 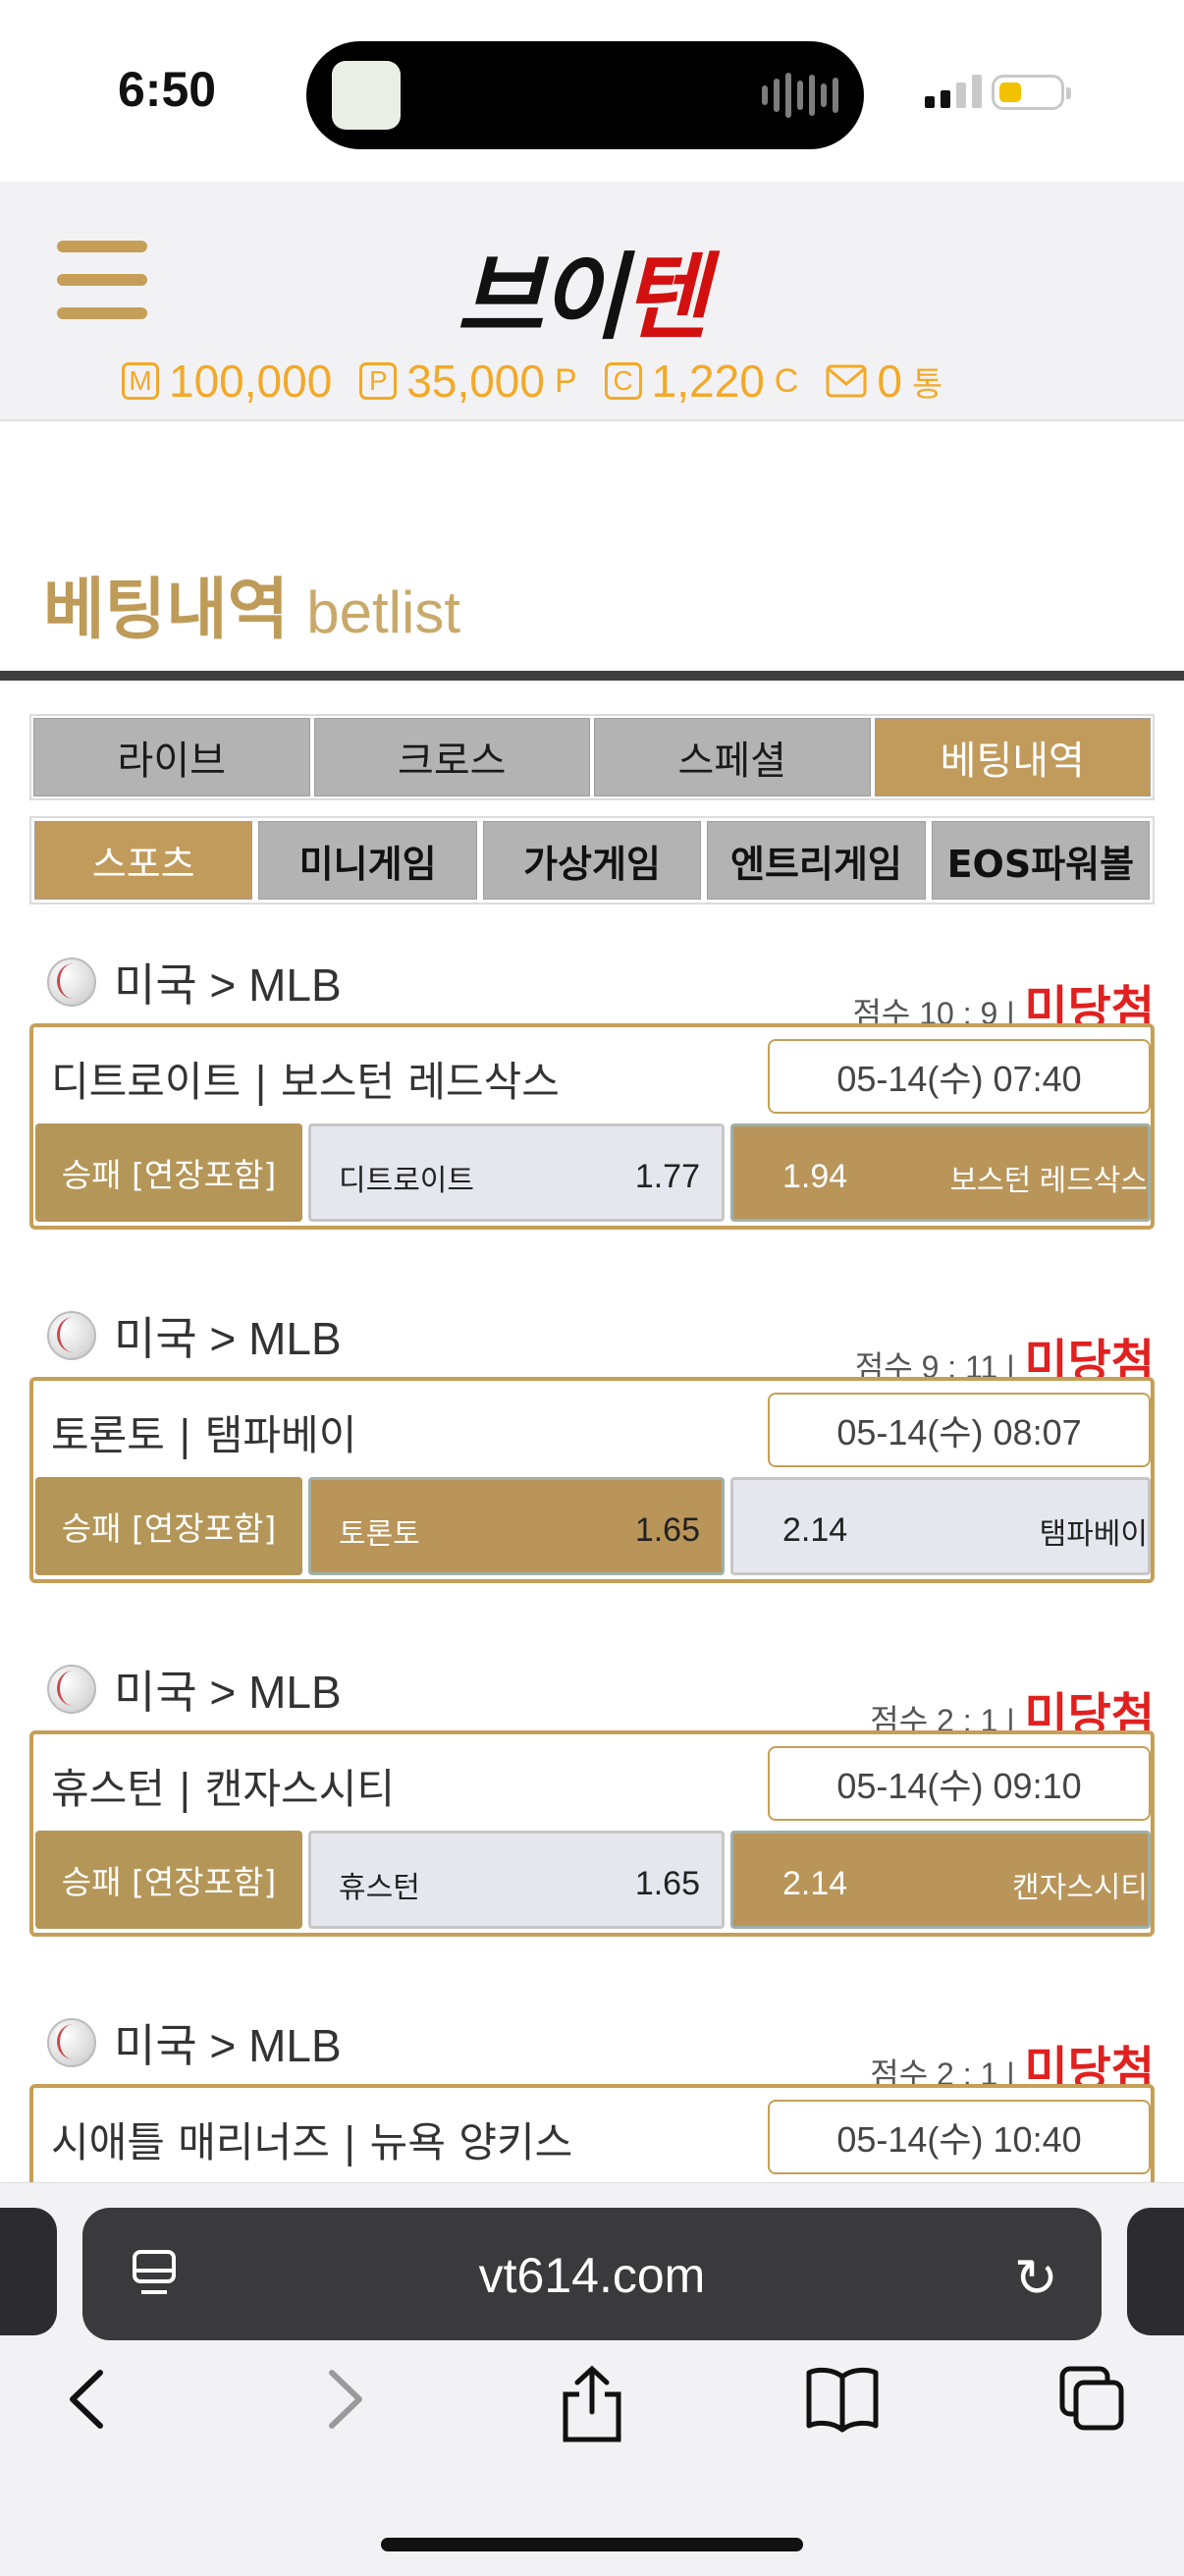 What do you see at coordinates (143, 860) in the screenshot?
I see `tab-sports: 스포츠` at bounding box center [143, 860].